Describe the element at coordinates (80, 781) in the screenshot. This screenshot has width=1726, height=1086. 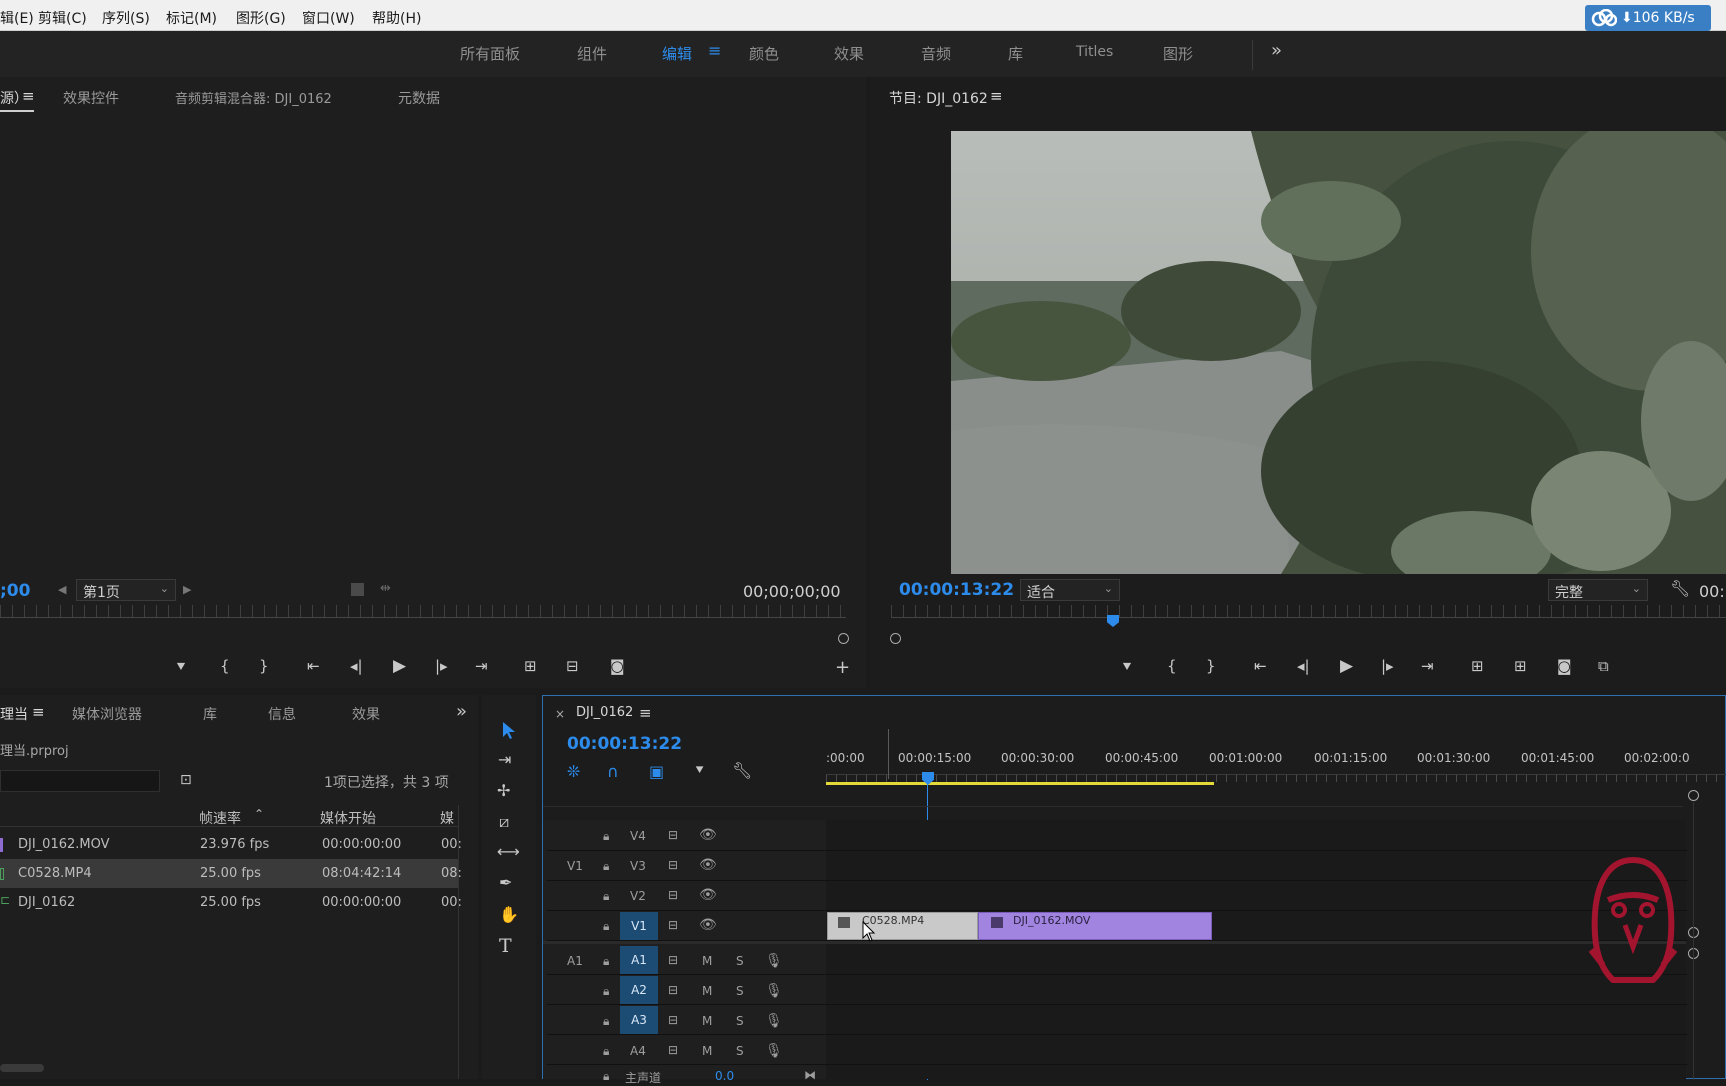
I see `project-search-input` at that location.